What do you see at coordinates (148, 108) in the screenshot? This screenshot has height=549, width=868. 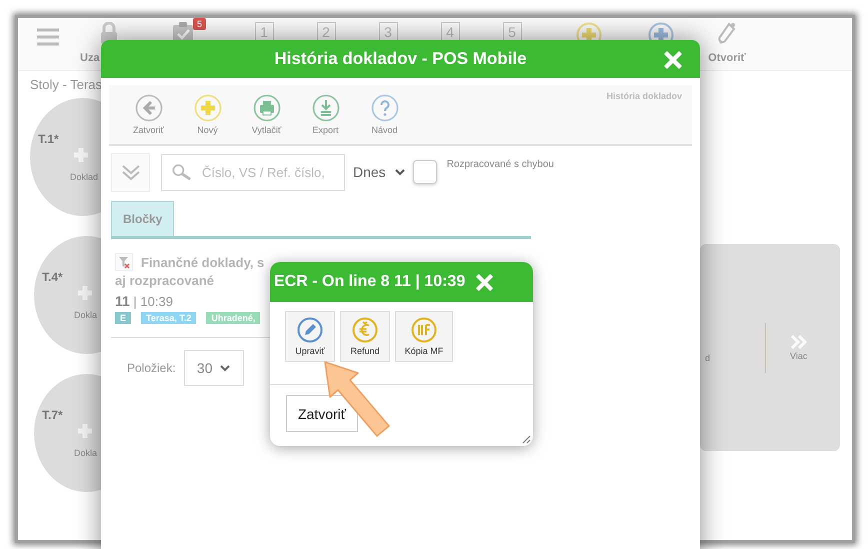 I see `back-icon` at bounding box center [148, 108].